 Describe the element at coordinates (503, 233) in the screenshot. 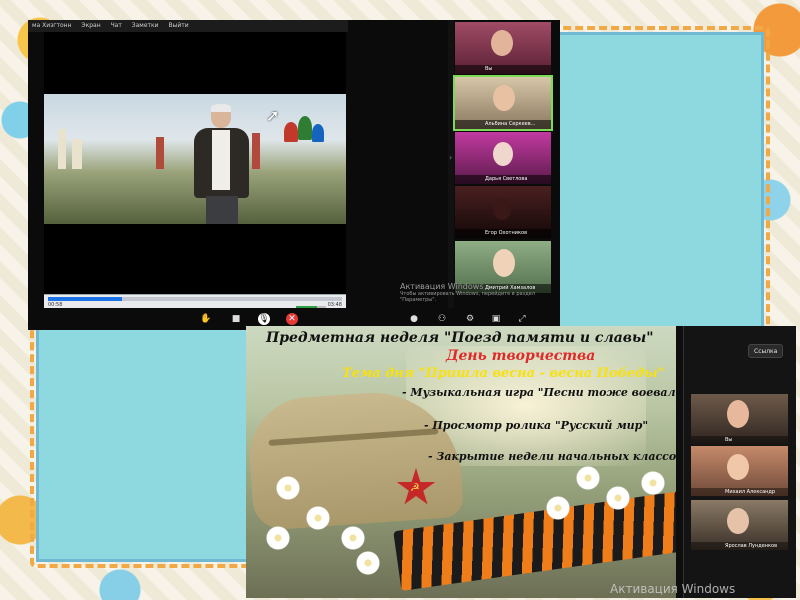

I see `participant-name: Егор Охотников` at that location.